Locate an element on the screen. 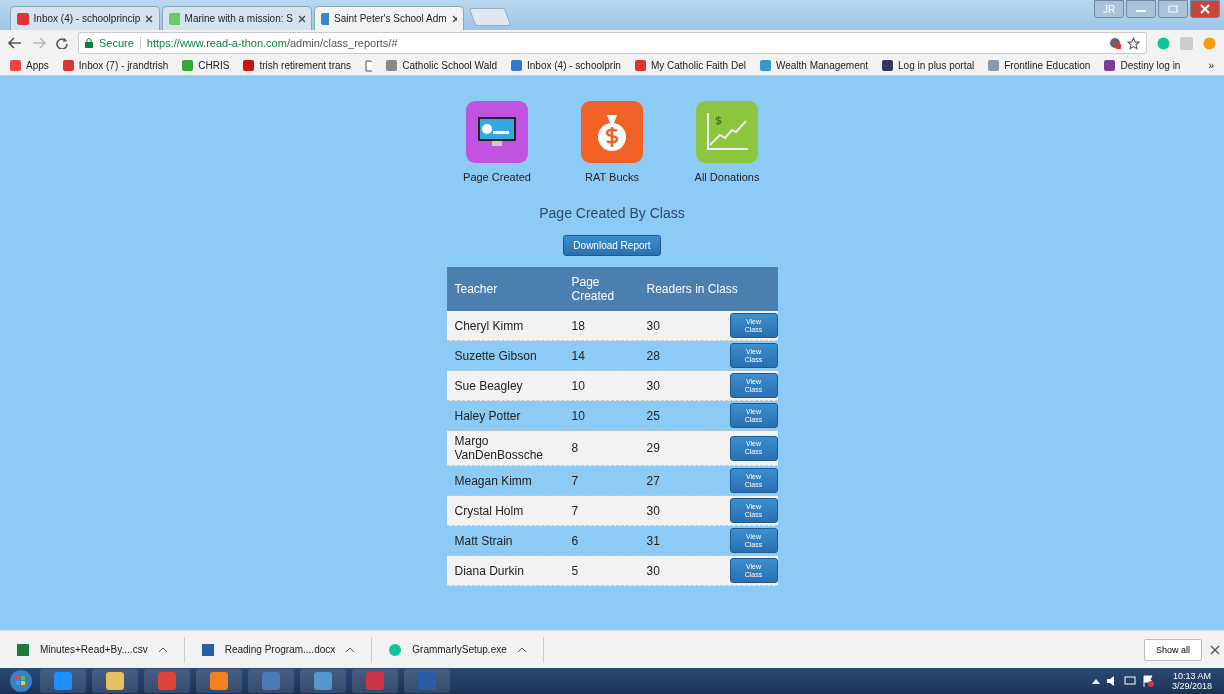 This screenshot has width=1224, height=694. start-button is located at coordinates (21, 681).